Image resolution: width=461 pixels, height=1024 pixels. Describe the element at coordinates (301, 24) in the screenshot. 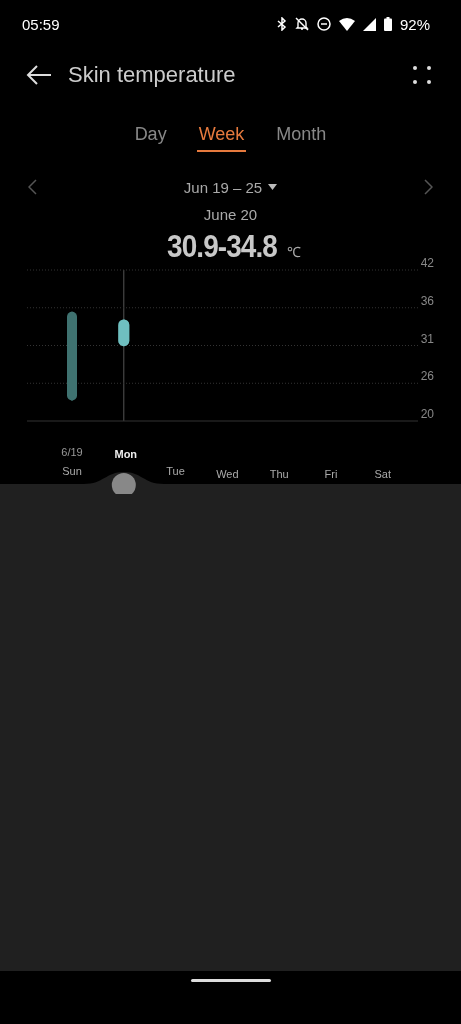

I see `bell-off-icon` at that location.